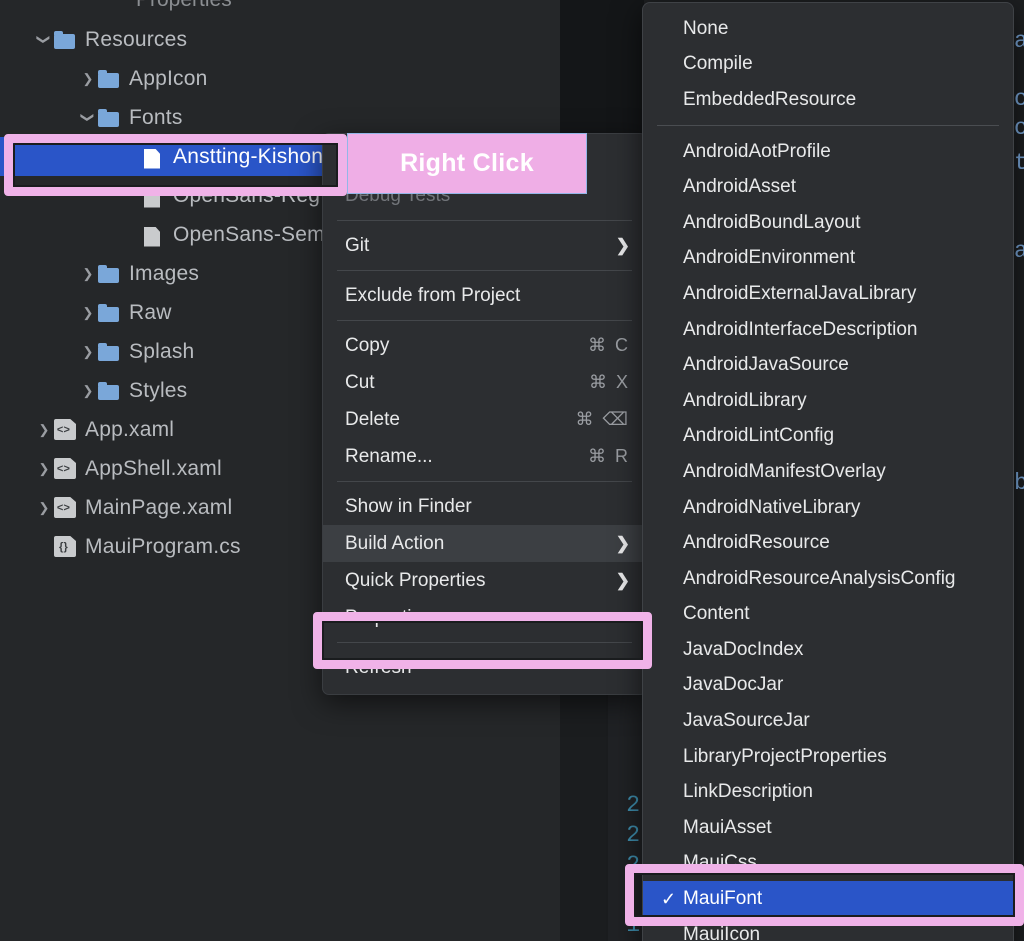 The height and width of the screenshot is (941, 1024). I want to click on menu-item-label: Properties, so click(388, 617).